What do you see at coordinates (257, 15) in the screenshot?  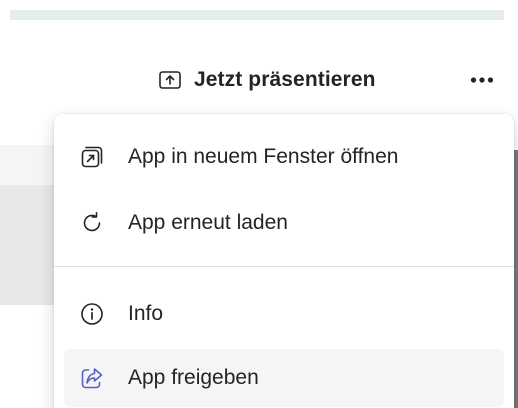 I see `top-banner-strip` at bounding box center [257, 15].